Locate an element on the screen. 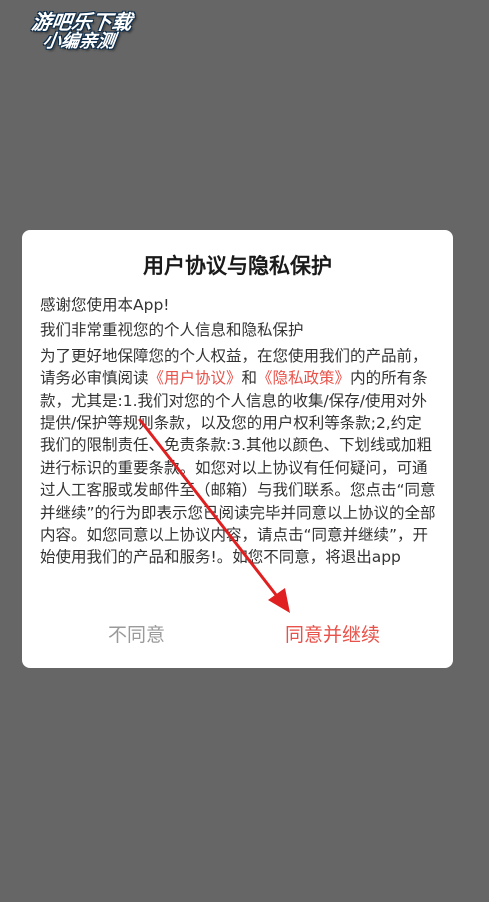 This screenshot has width=489, height=902. agree-continue-button: 同意并继续 is located at coordinates (332, 633).